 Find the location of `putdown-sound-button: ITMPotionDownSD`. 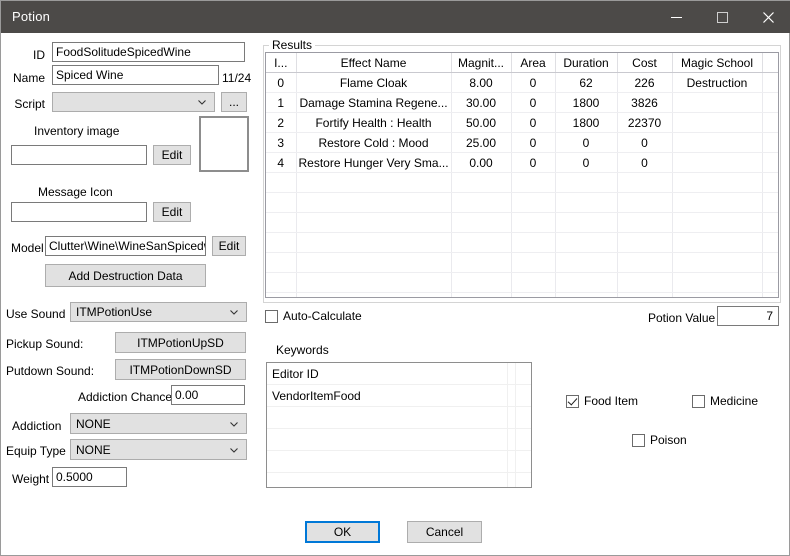

putdown-sound-button: ITMPotionDownSD is located at coordinates (180, 369).